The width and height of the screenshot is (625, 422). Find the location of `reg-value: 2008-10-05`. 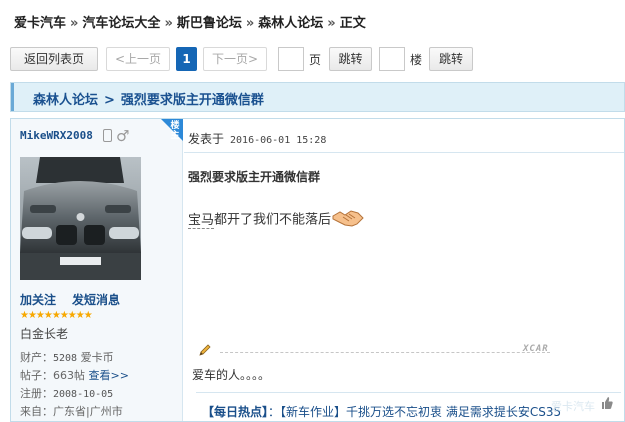

reg-value: 2008-10-05 is located at coordinates (83, 394).